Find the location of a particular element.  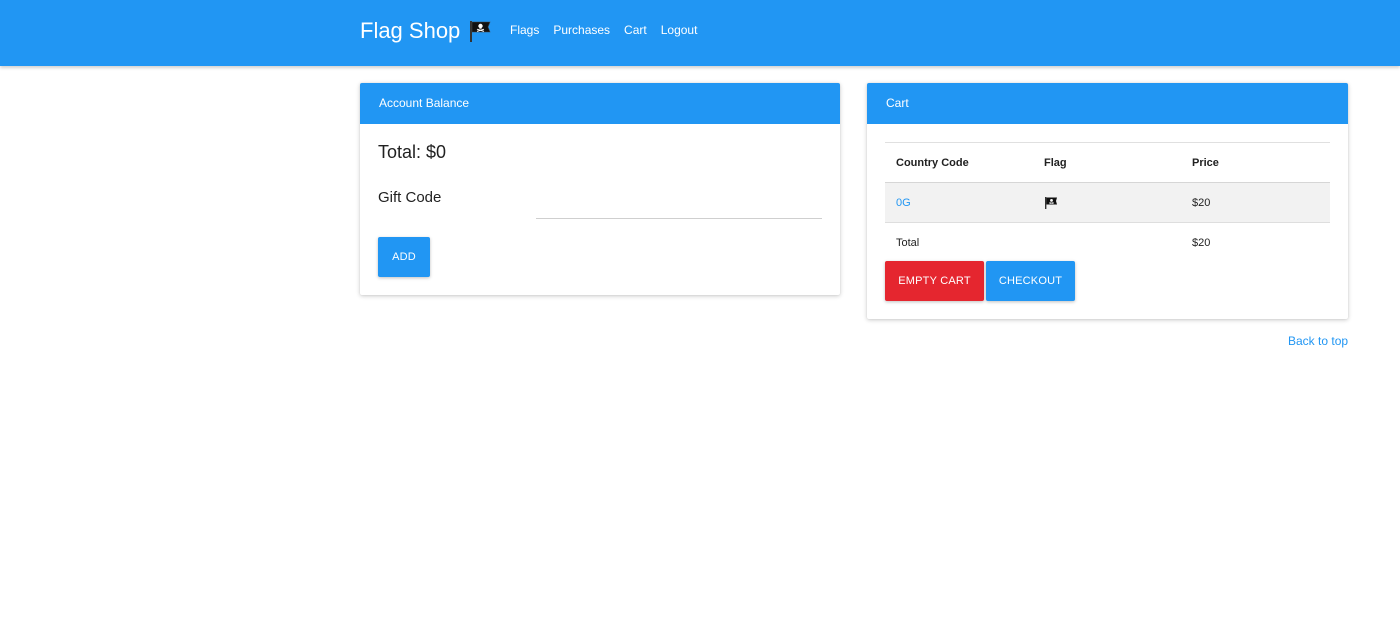

cart-table: Country Code Flag Price 0G $20 Total $20 is located at coordinates (1107, 202).